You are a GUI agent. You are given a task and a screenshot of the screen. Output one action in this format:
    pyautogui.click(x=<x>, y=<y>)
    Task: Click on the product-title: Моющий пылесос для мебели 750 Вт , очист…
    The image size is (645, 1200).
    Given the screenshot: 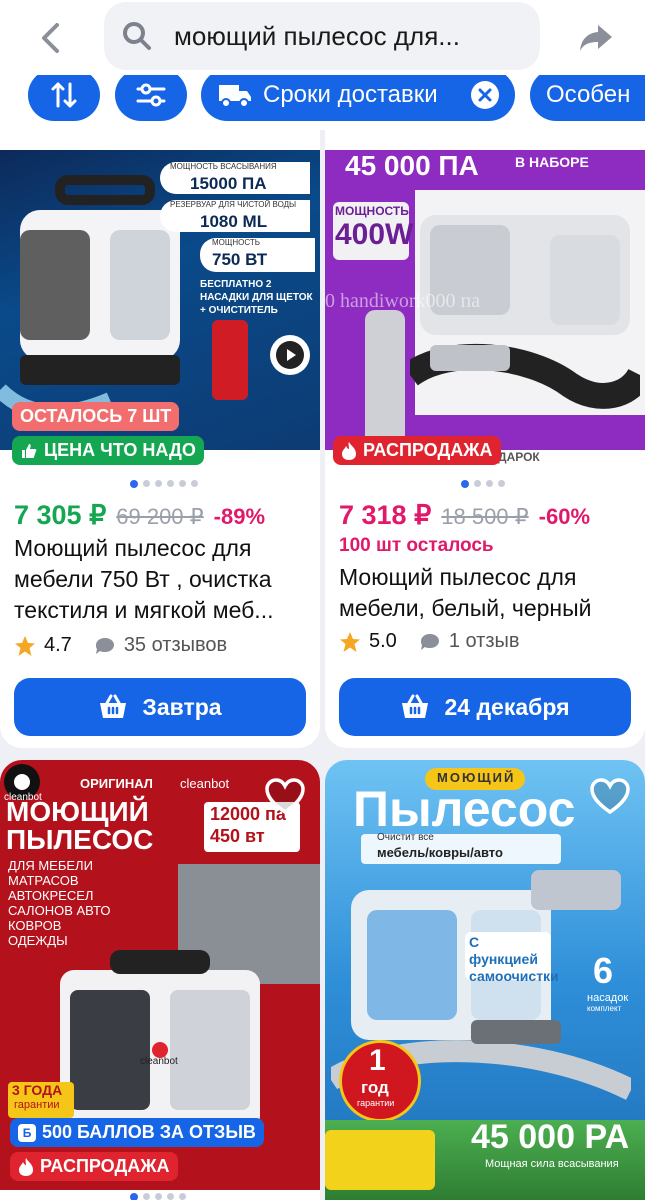 What is the action you would take?
    pyautogui.click(x=164, y=579)
    